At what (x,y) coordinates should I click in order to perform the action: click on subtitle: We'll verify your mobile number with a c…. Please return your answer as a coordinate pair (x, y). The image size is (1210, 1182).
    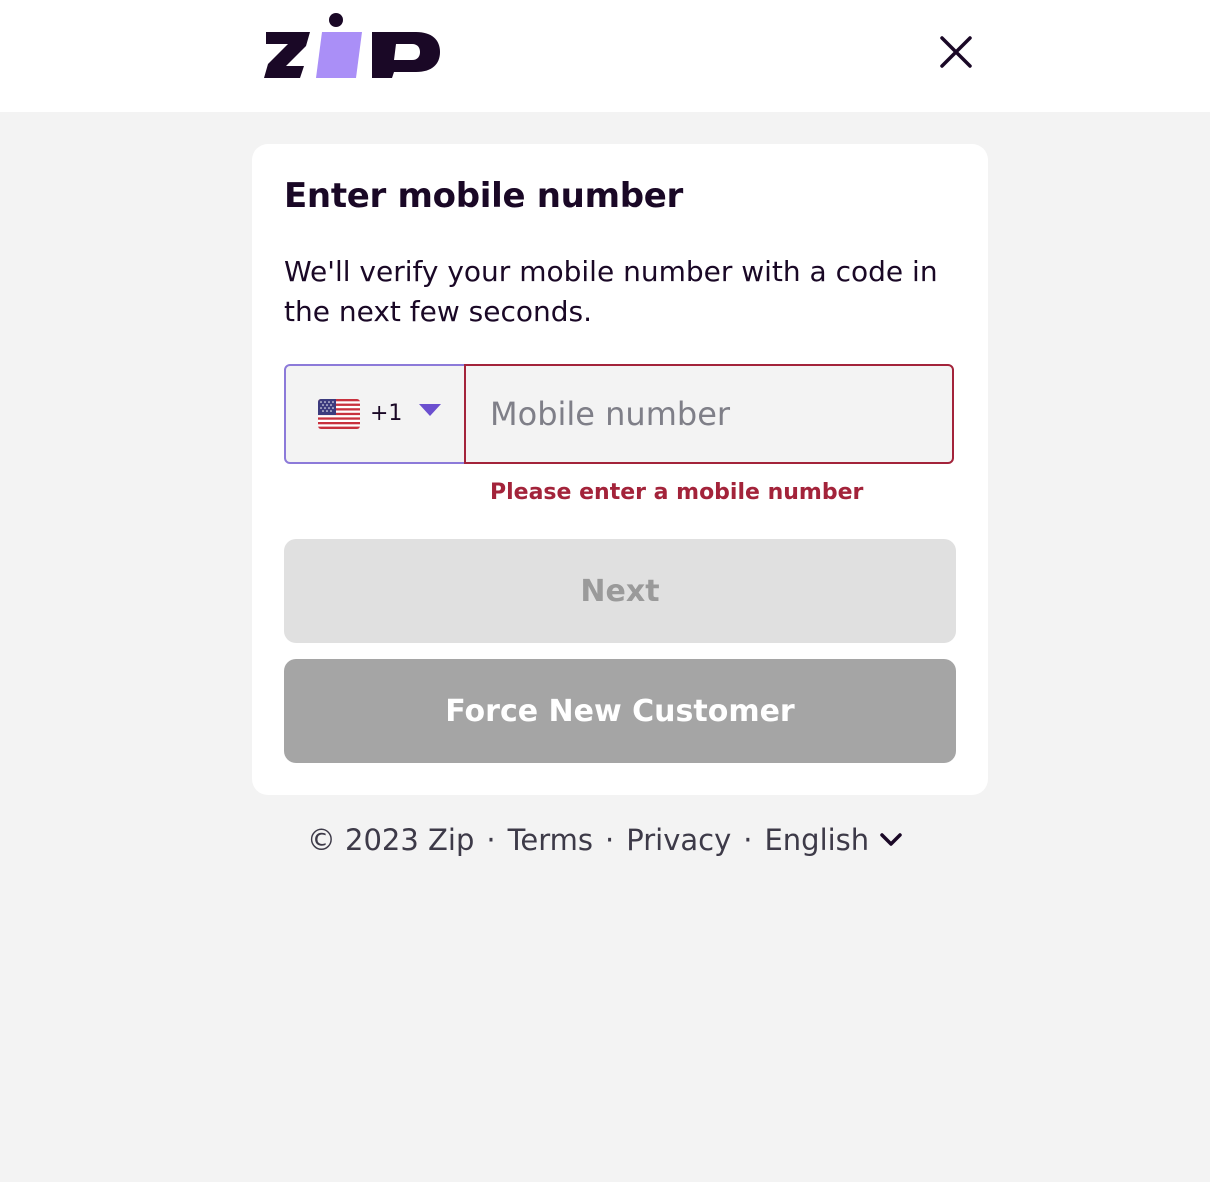
    Looking at the image, I should click on (611, 291).